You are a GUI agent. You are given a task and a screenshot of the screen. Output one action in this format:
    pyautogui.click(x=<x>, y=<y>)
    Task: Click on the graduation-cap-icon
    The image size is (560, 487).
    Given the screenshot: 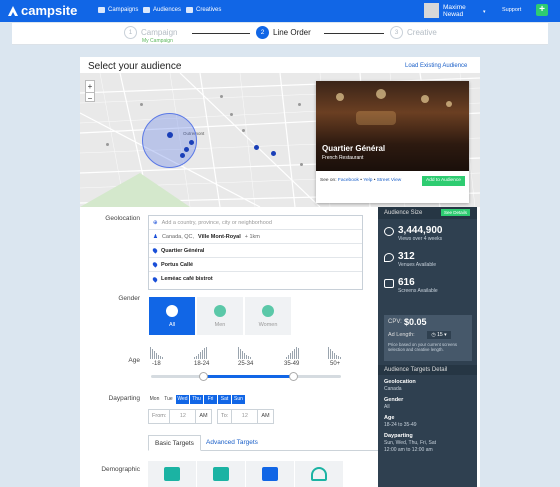 What is the action you would take?
    pyautogui.click(x=270, y=474)
    